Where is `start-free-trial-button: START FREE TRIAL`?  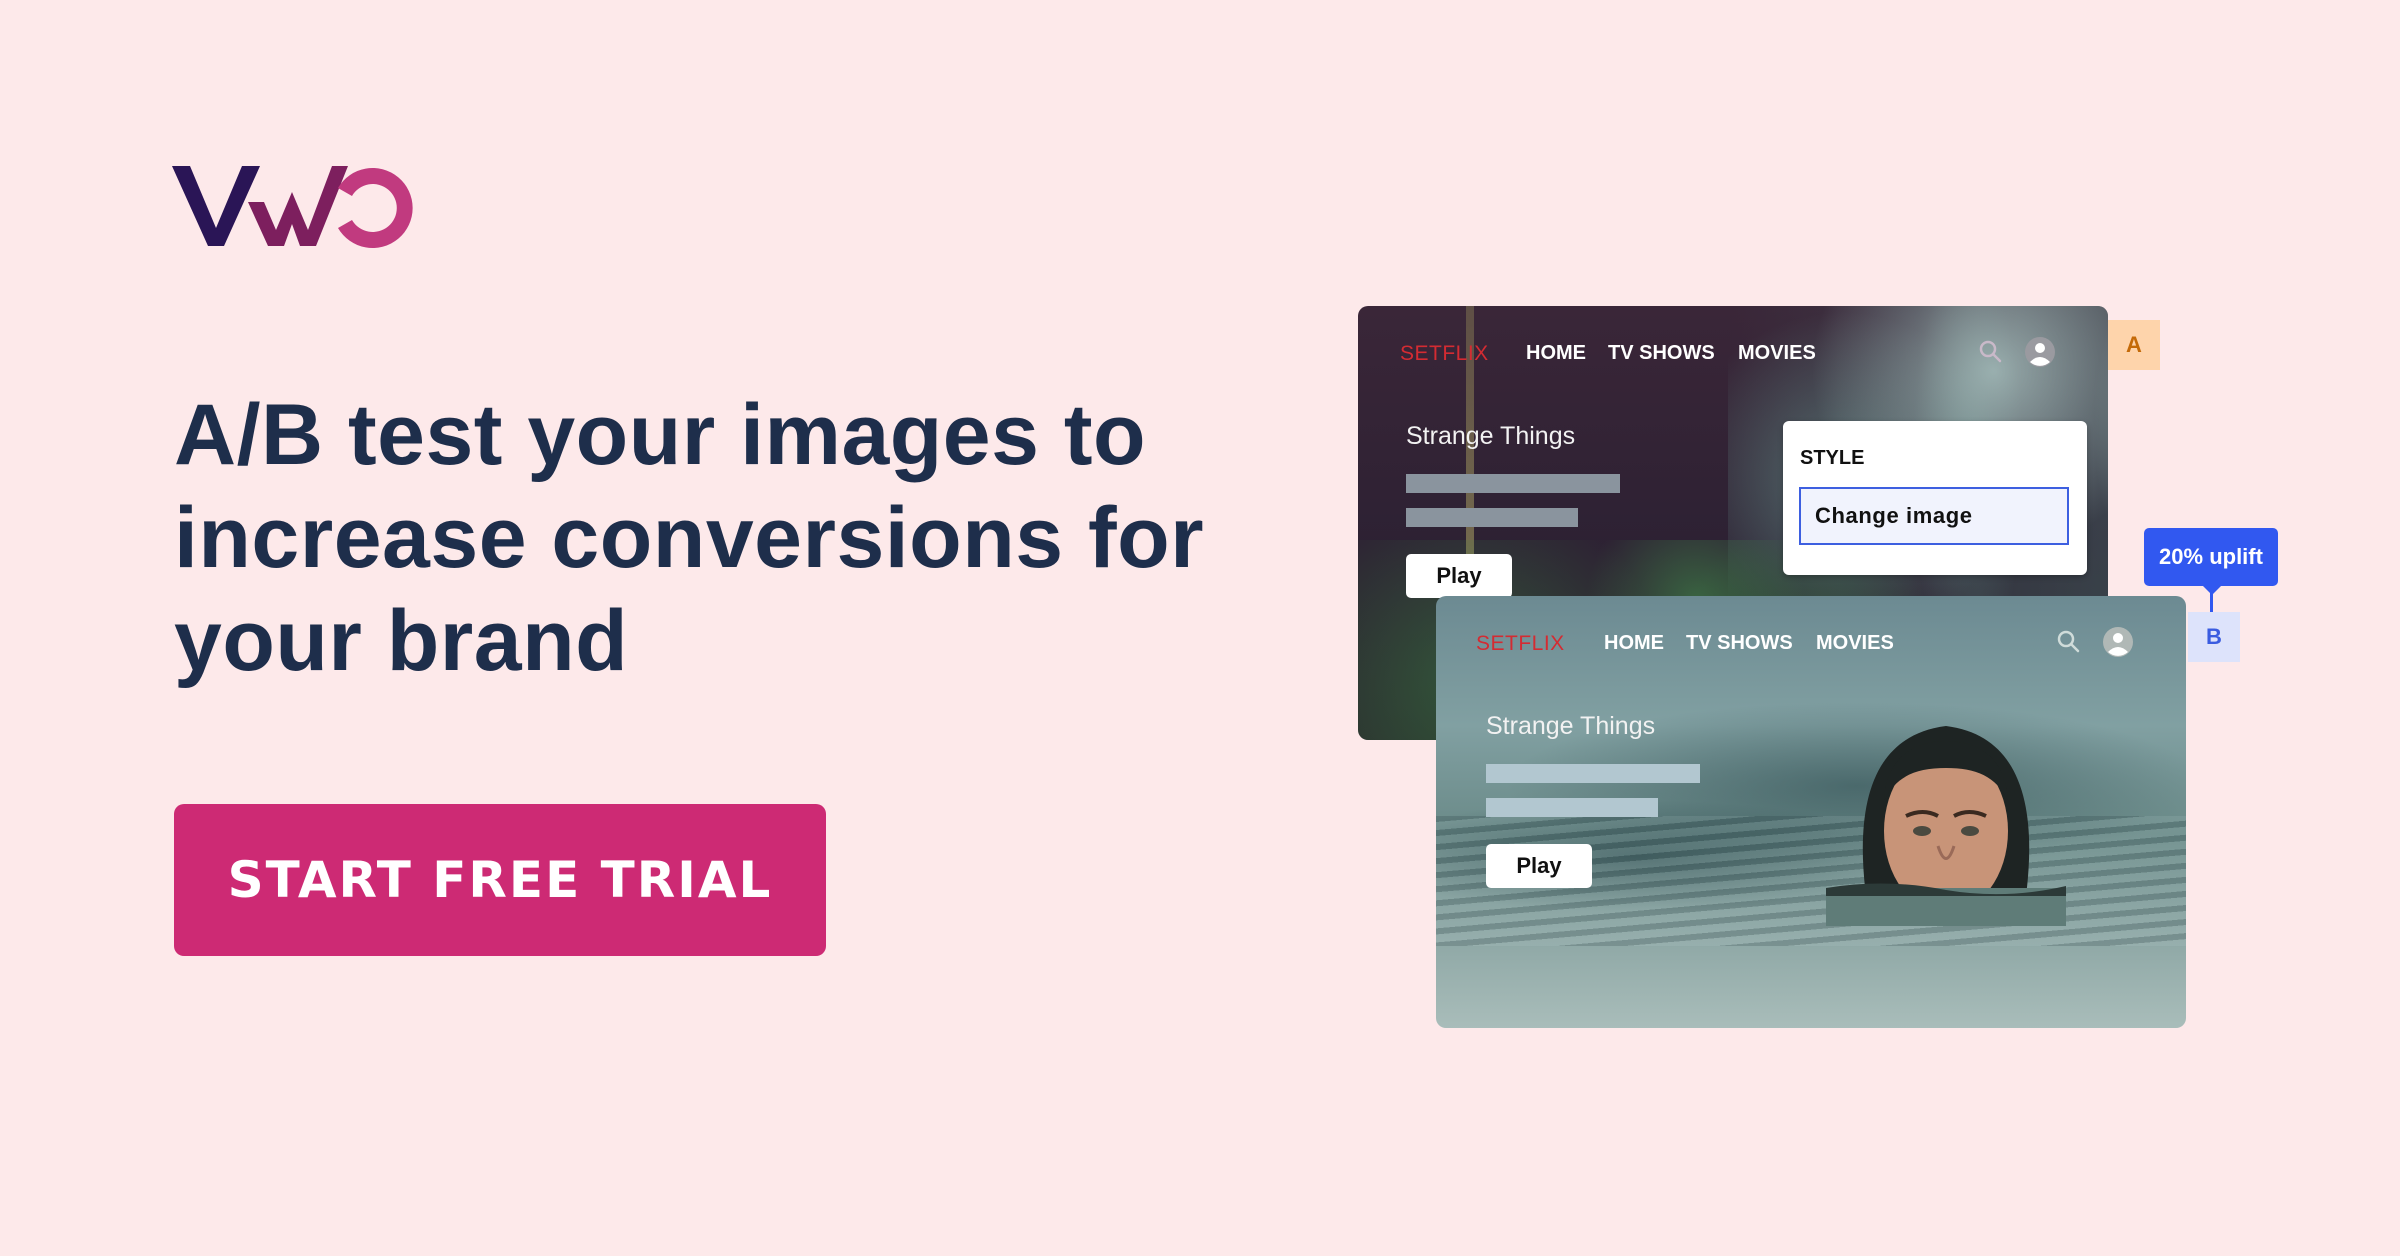
start-free-trial-button: START FREE TRIAL is located at coordinates (500, 880).